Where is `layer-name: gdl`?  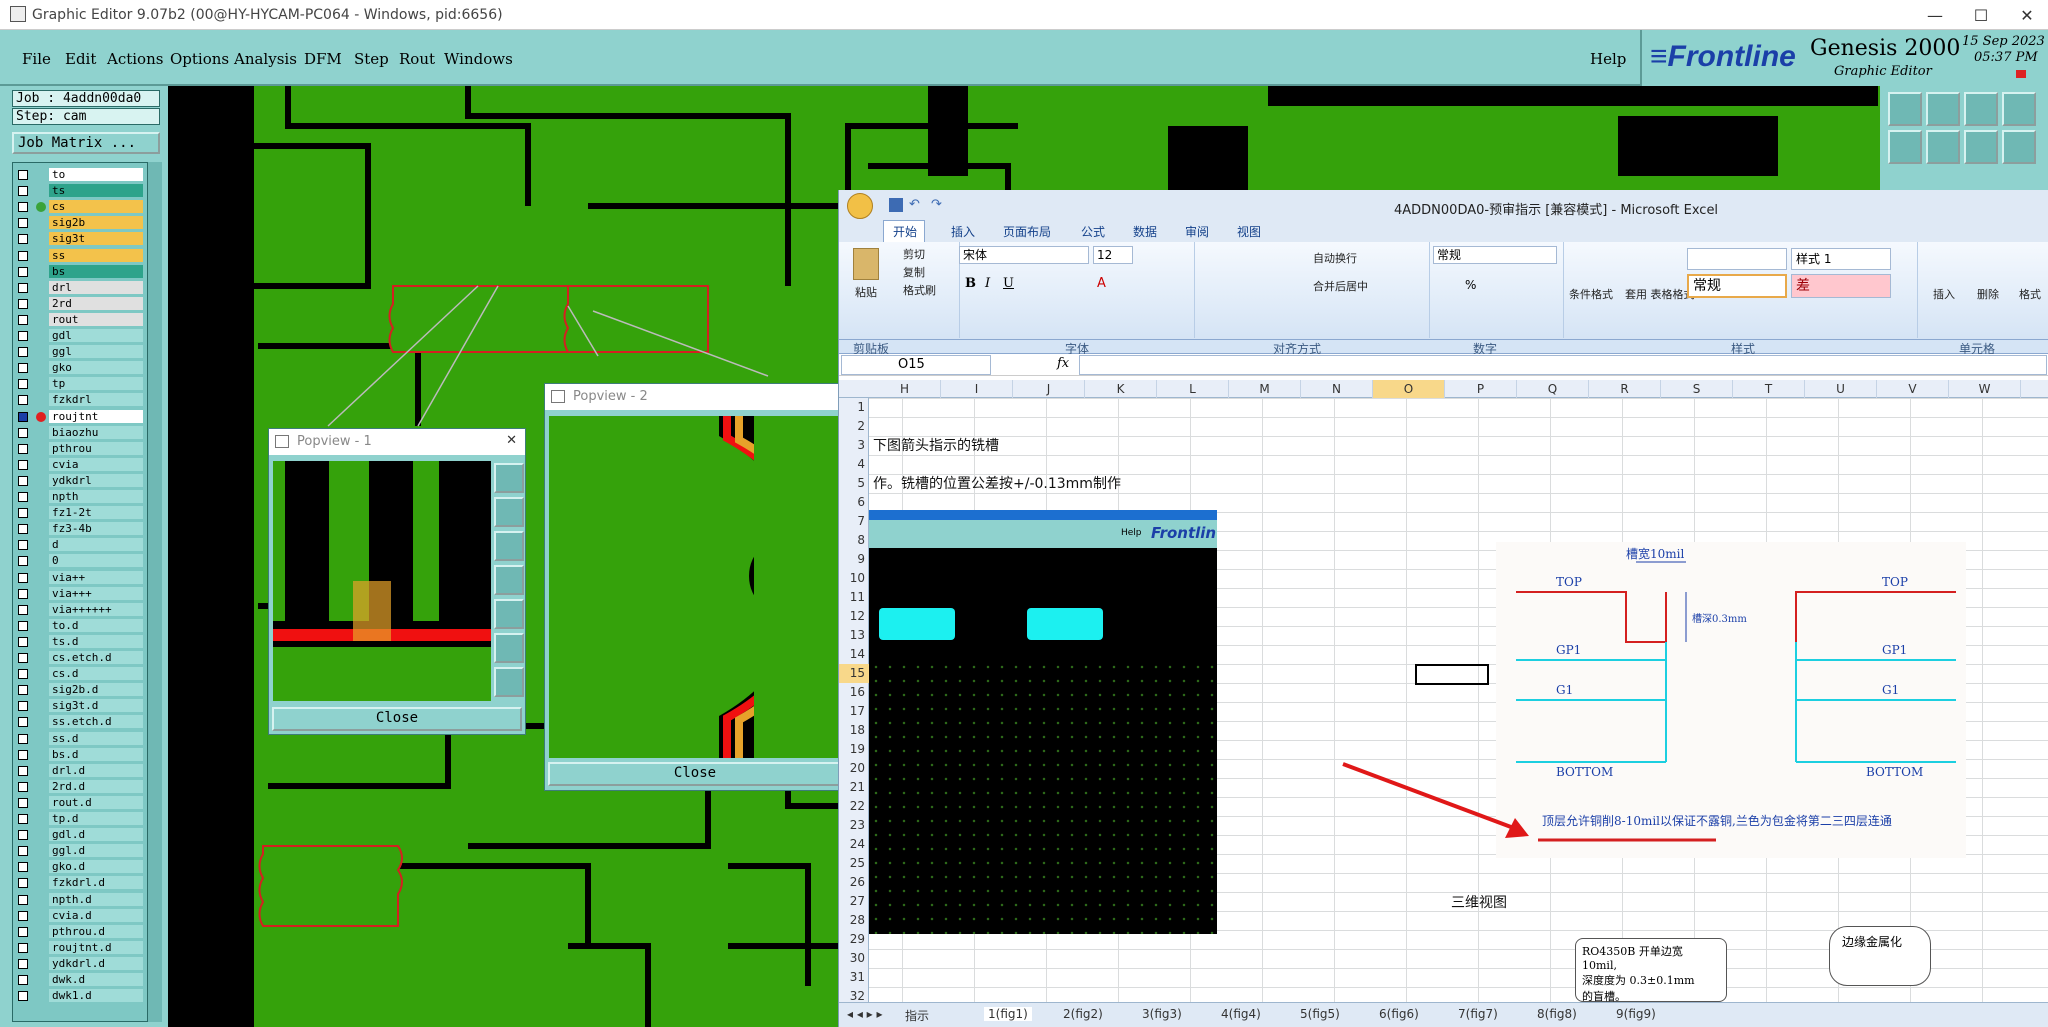
layer-name: gdl is located at coordinates (96, 335).